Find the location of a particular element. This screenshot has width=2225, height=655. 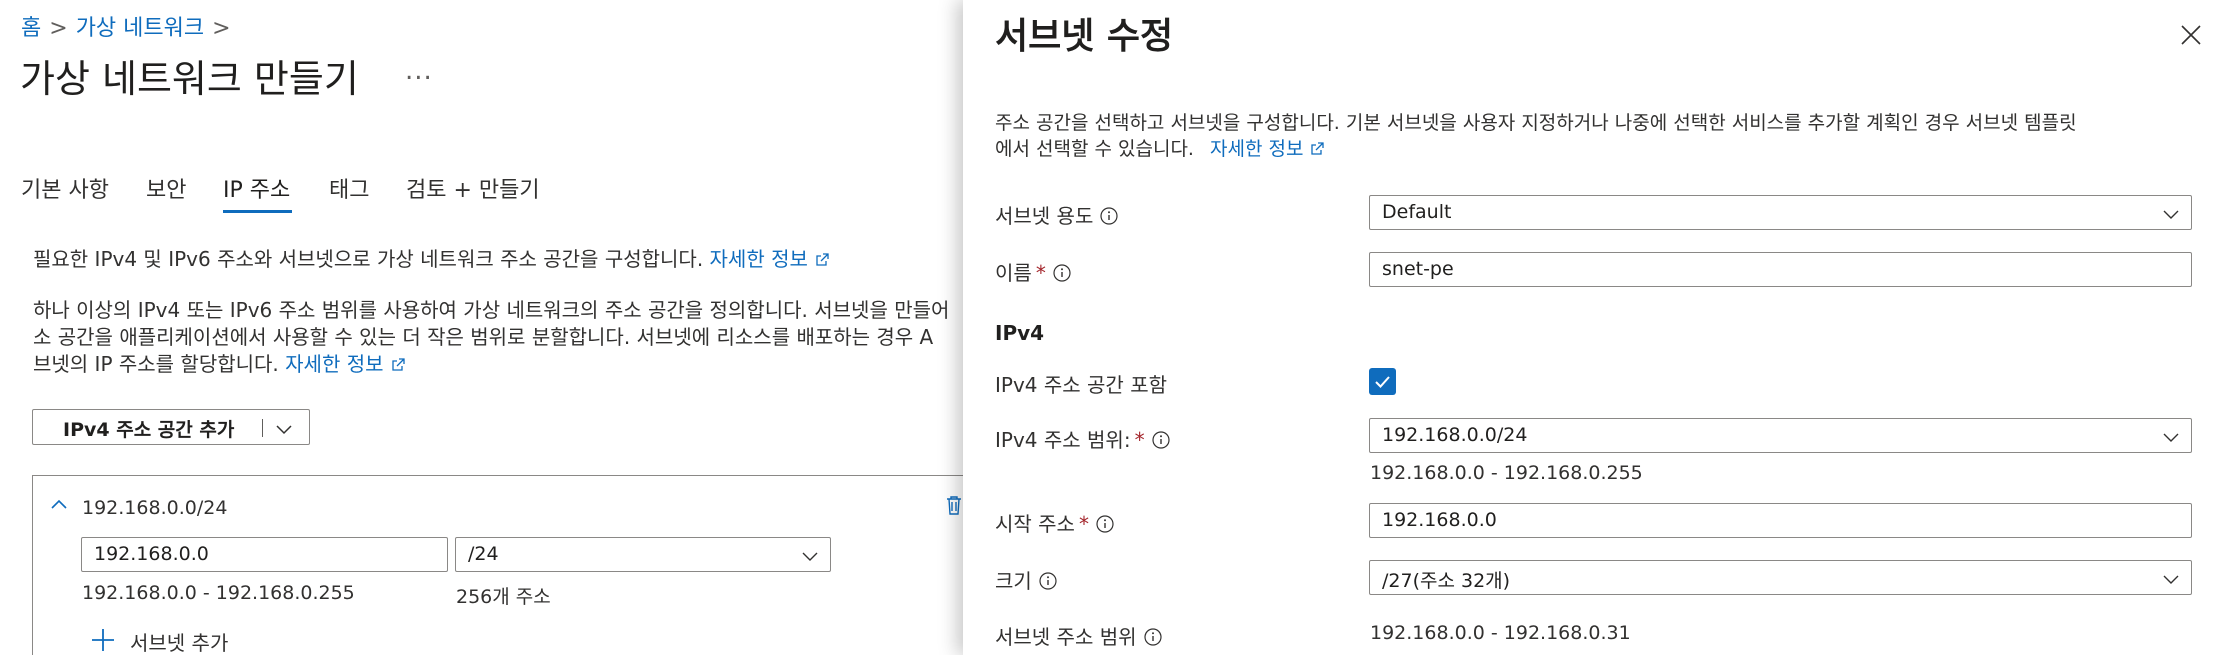

ipv4-range-label: IPv4 주소 범위: * is located at coordinates (1083, 438).